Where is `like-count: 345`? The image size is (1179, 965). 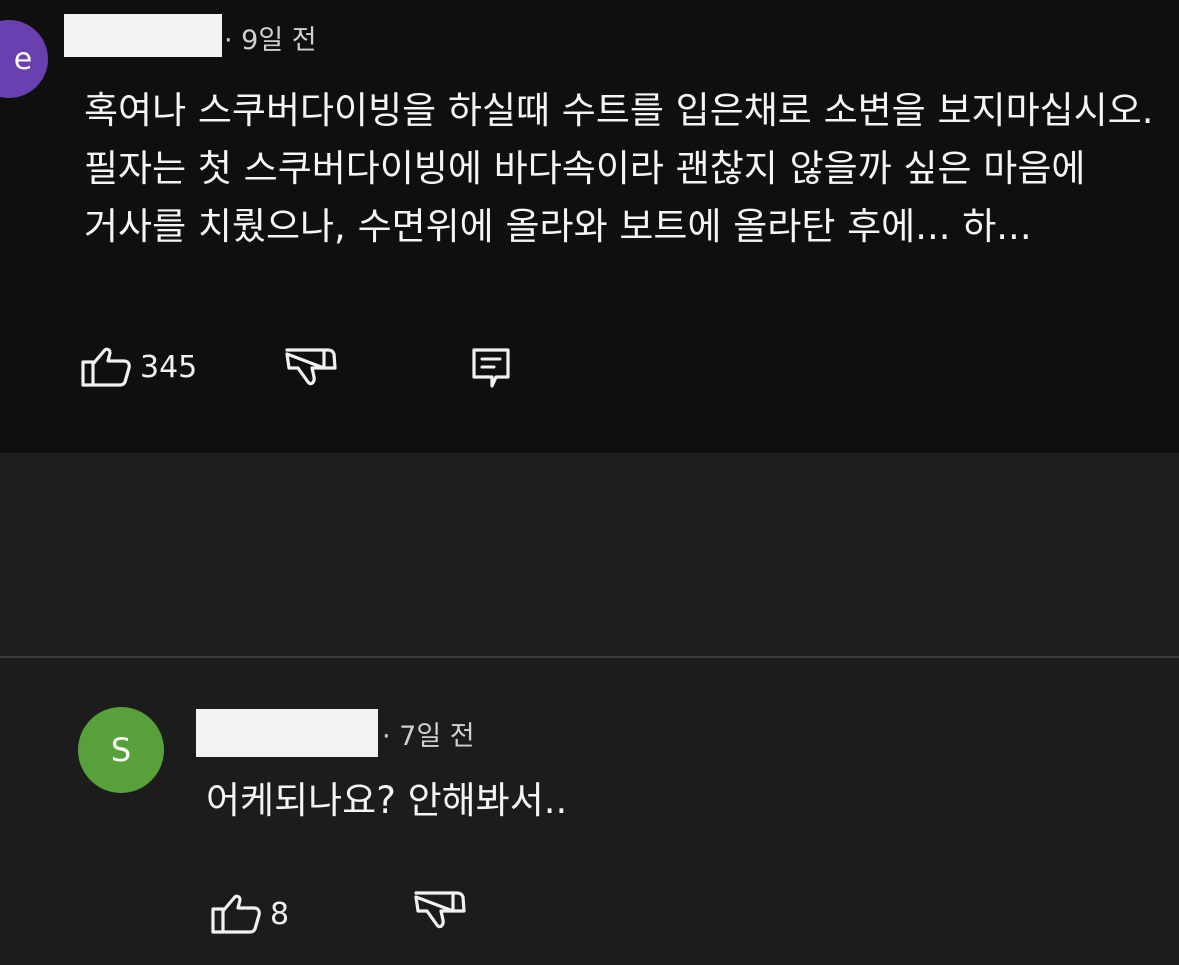
like-count: 345 is located at coordinates (169, 367).